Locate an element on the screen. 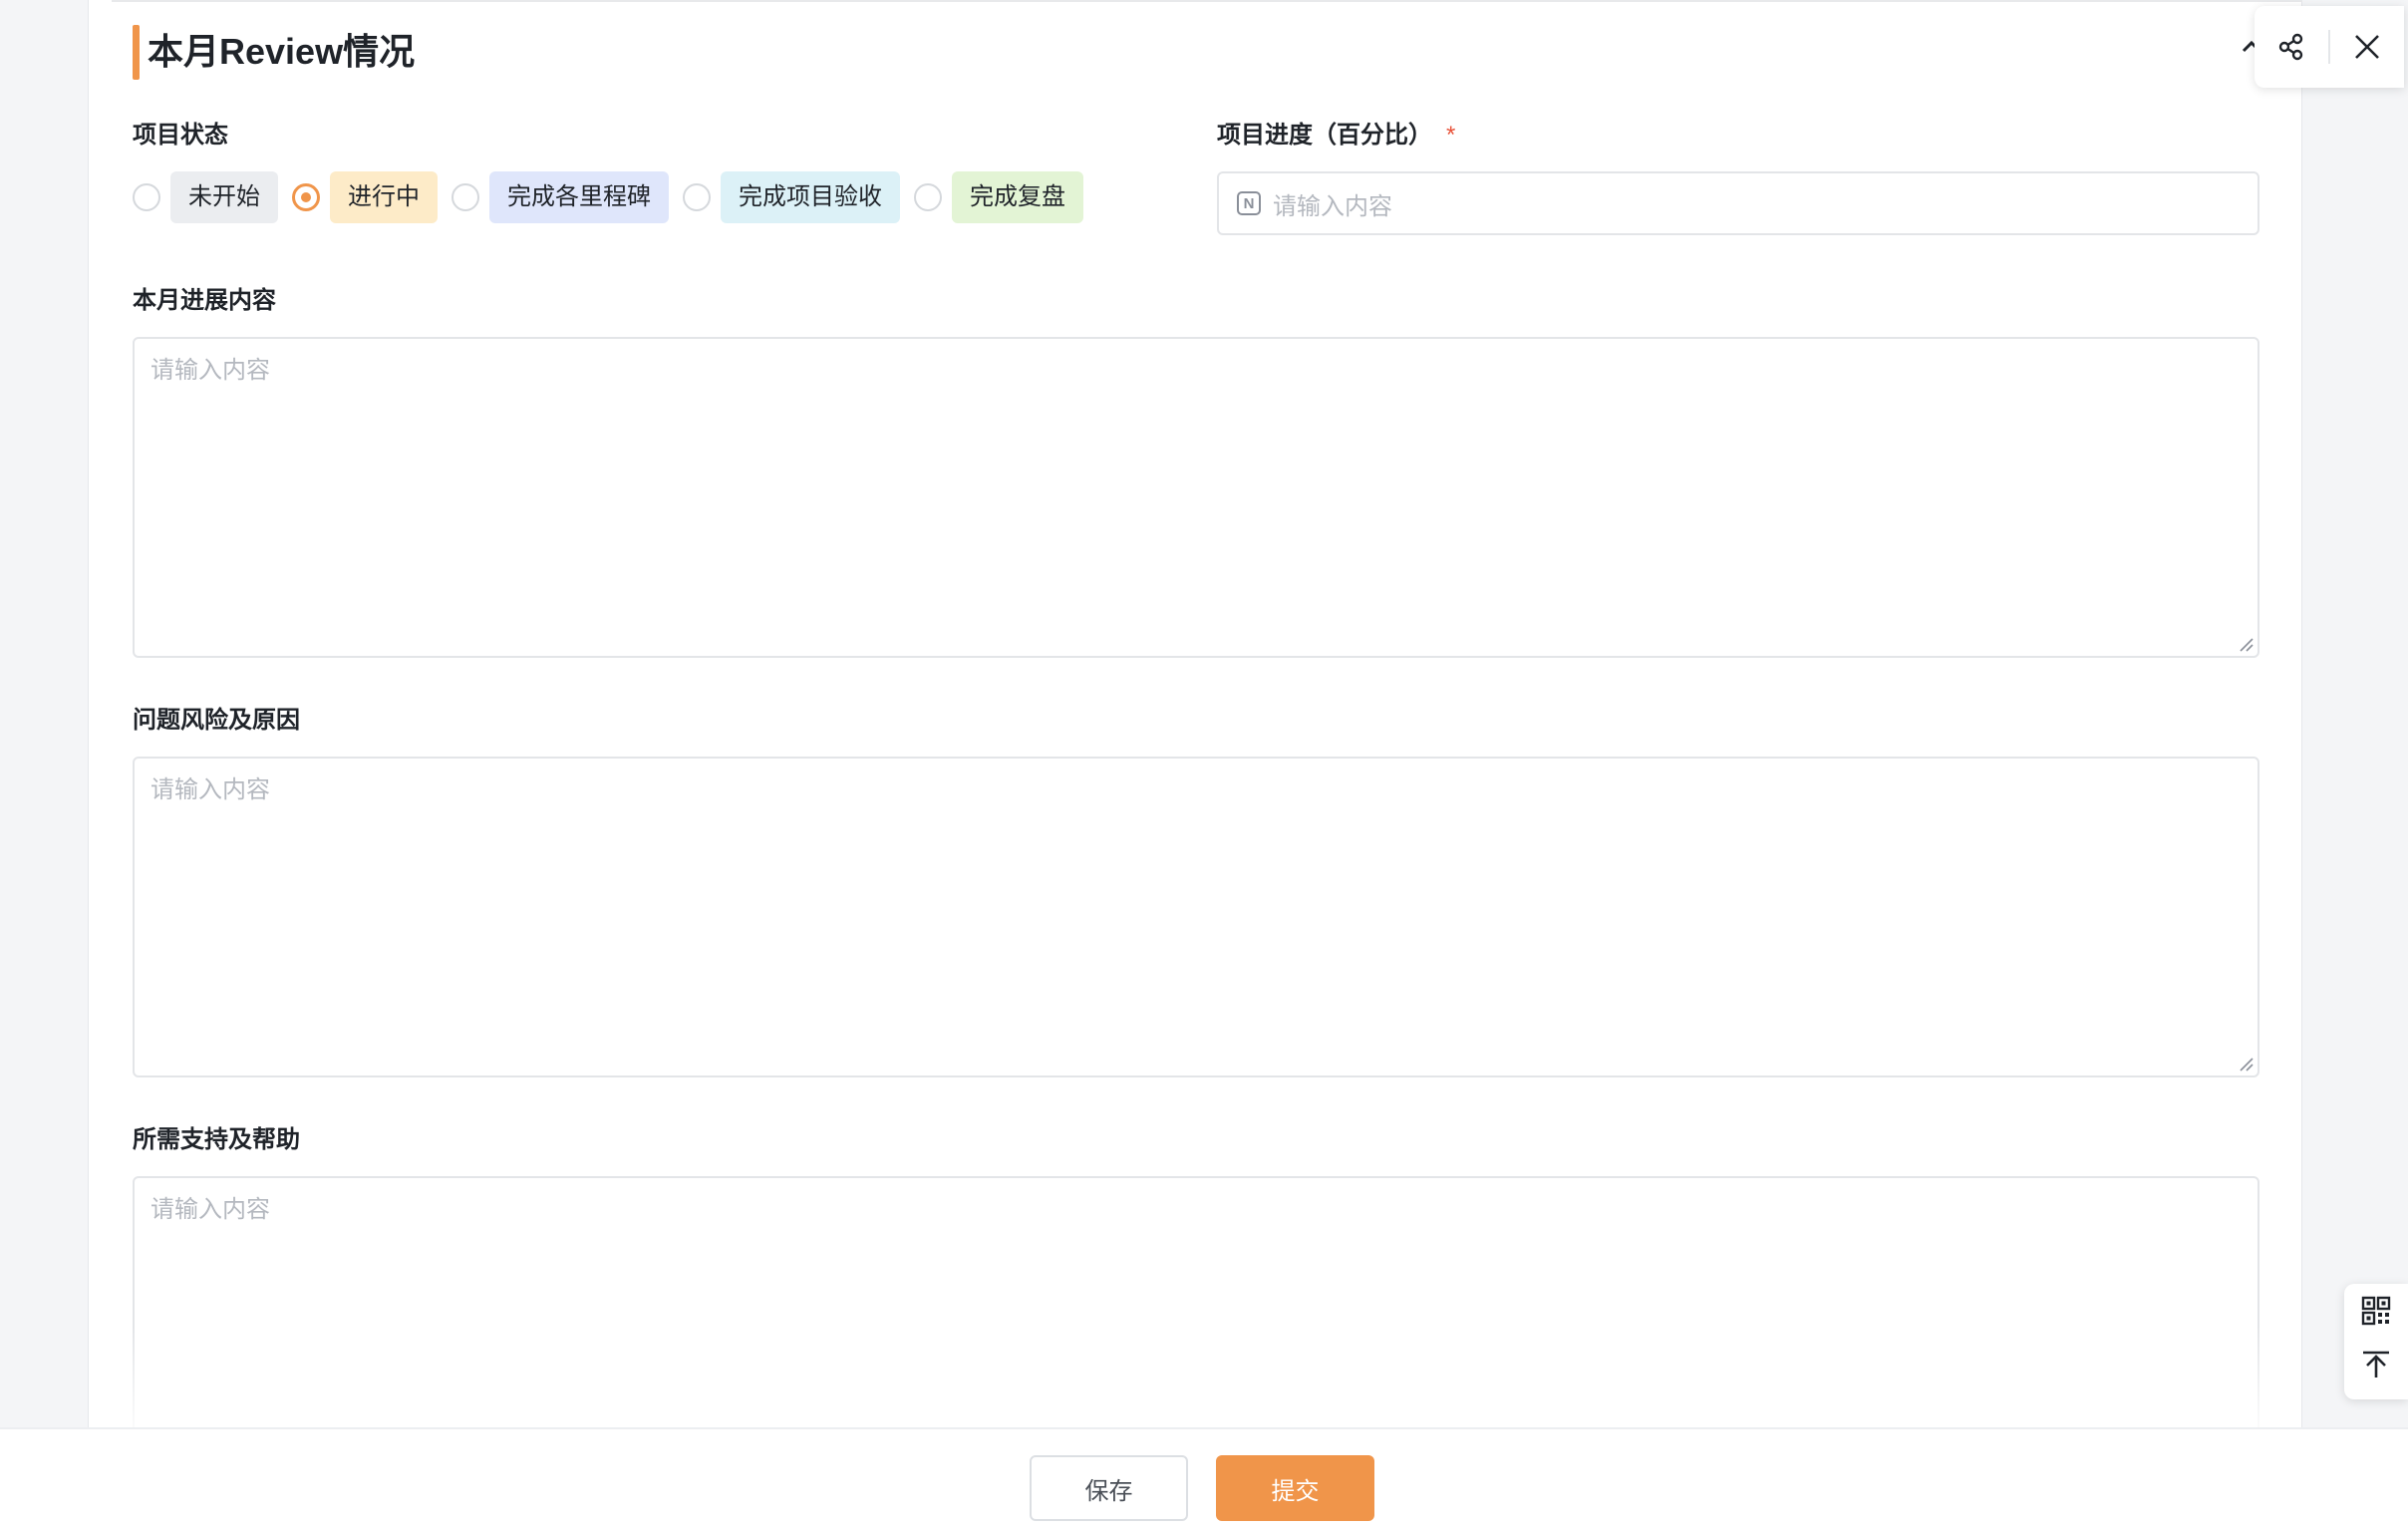 The height and width of the screenshot is (1529, 2408). status-option-milestones-done: 完成各里程碑 is located at coordinates (560, 197).